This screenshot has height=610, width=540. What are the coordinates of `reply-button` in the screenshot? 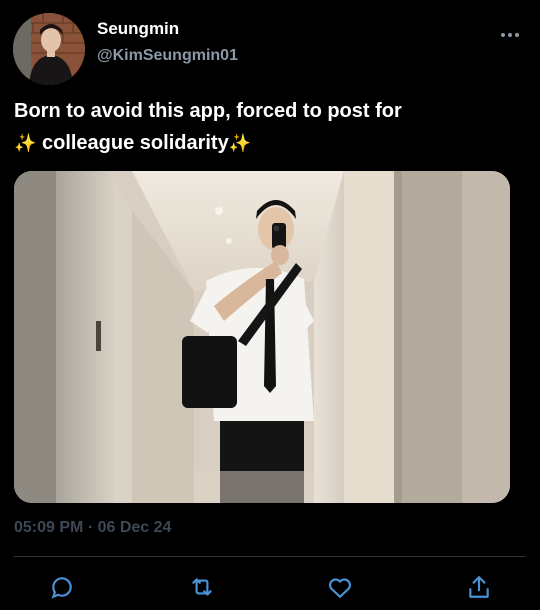 It's located at (62, 589).